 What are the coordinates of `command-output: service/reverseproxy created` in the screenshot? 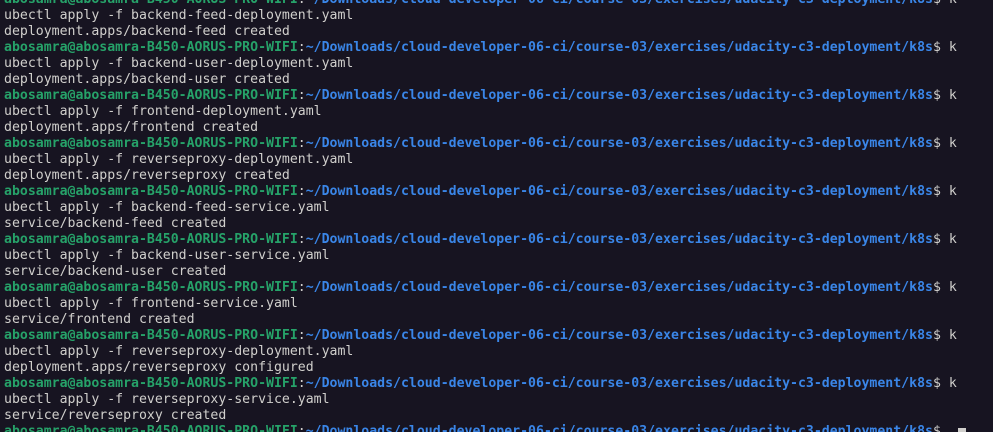 It's located at (115, 415).